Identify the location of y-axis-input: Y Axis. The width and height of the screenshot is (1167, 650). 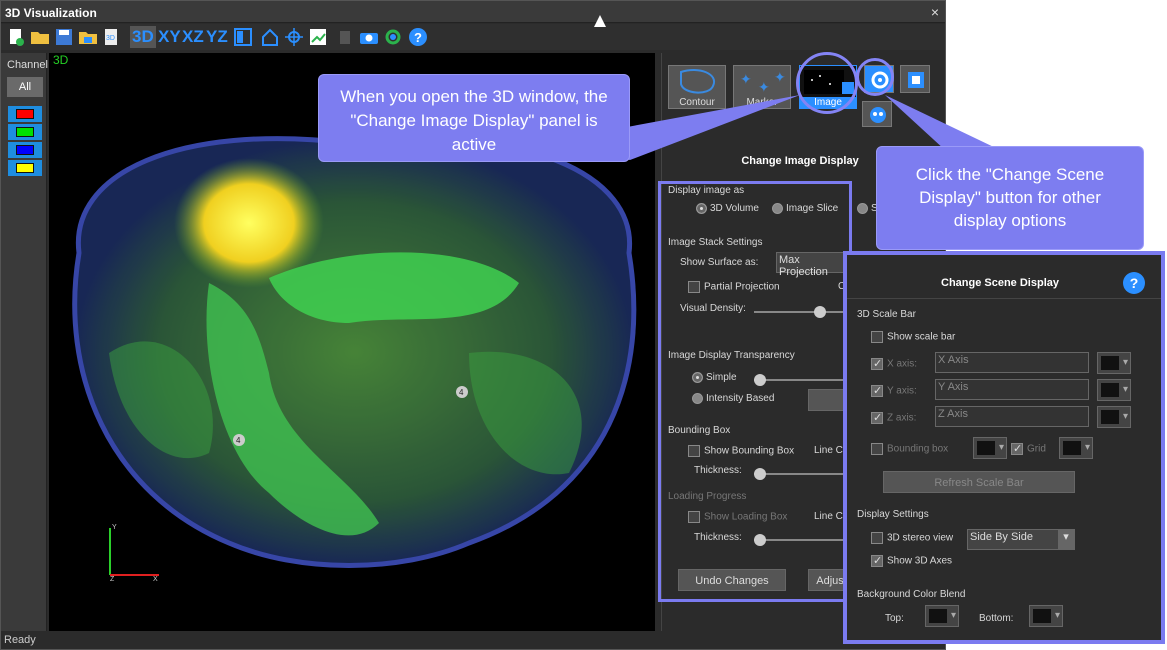
(1012, 389).